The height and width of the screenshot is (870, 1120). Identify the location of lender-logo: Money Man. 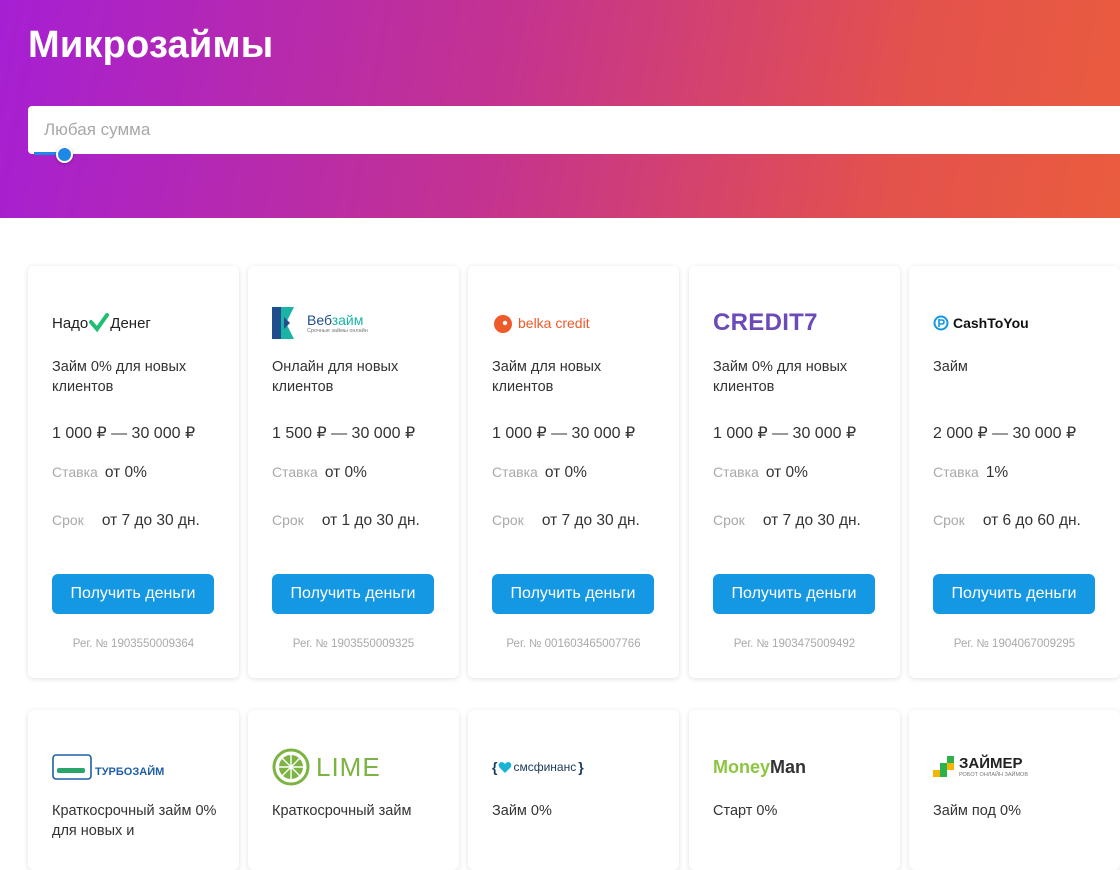
(798, 767).